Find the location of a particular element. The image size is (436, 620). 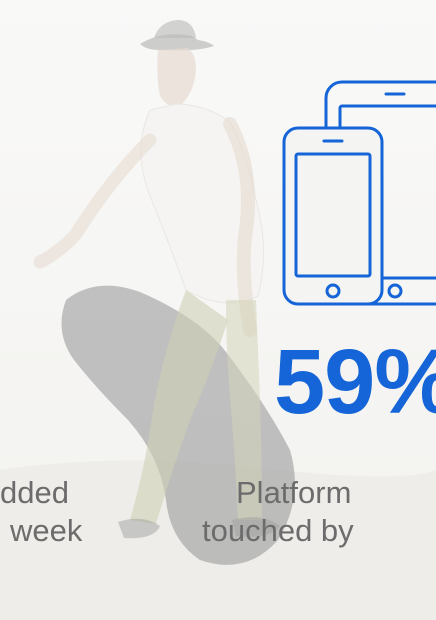

stat-caption-line2: touched by is located at coordinates (278, 530).